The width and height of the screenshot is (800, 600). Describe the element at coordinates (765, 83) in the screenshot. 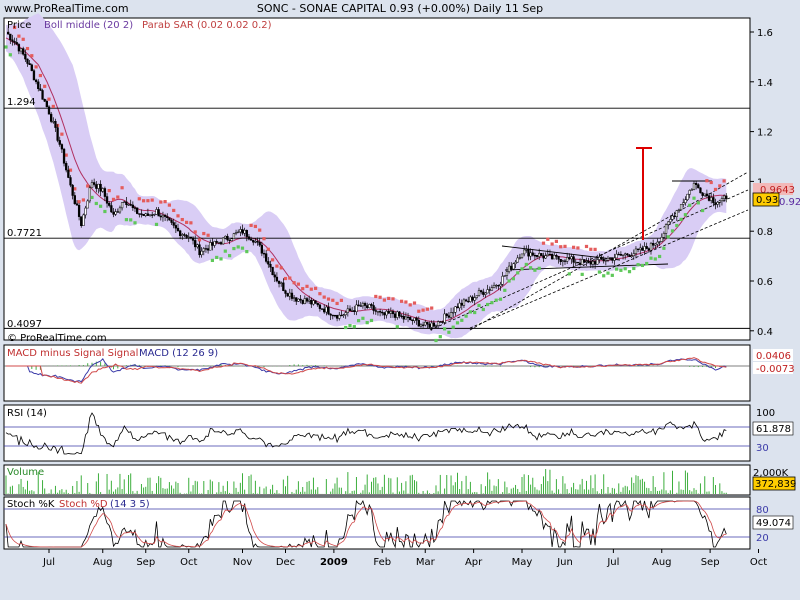

I see `price-tick-label-1: 1.4` at that location.